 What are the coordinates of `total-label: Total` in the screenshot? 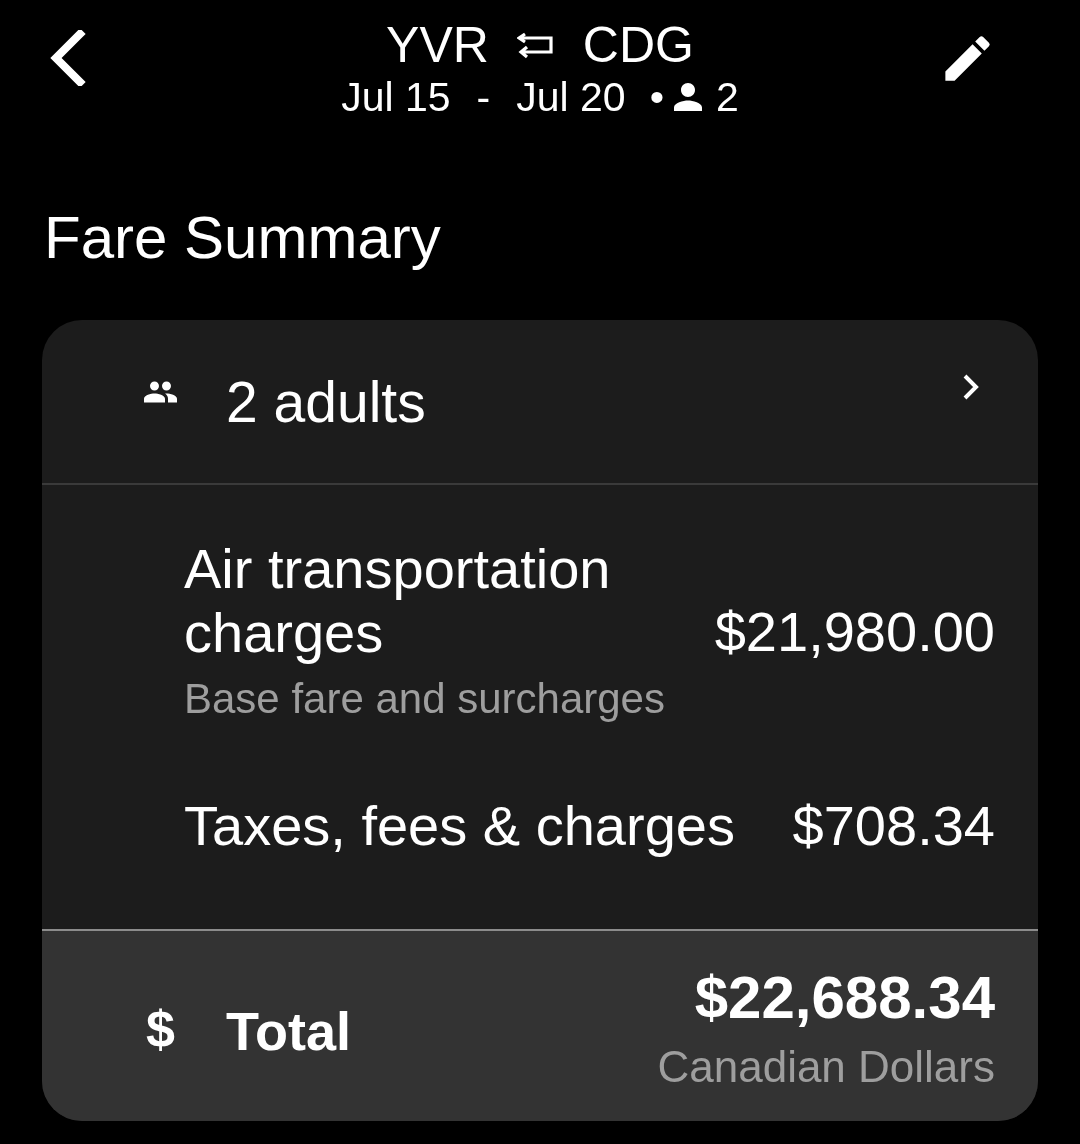 It's located at (289, 1031).